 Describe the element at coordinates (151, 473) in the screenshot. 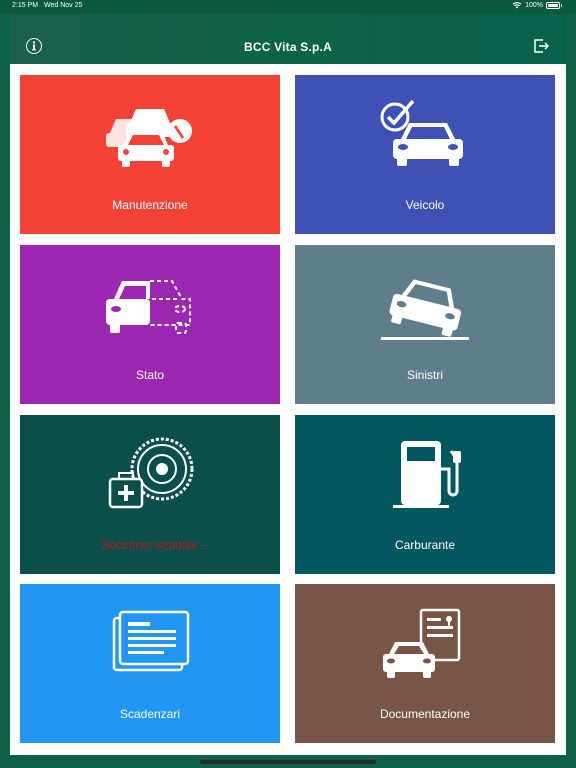

I see `tire-first-aid-icon` at that location.